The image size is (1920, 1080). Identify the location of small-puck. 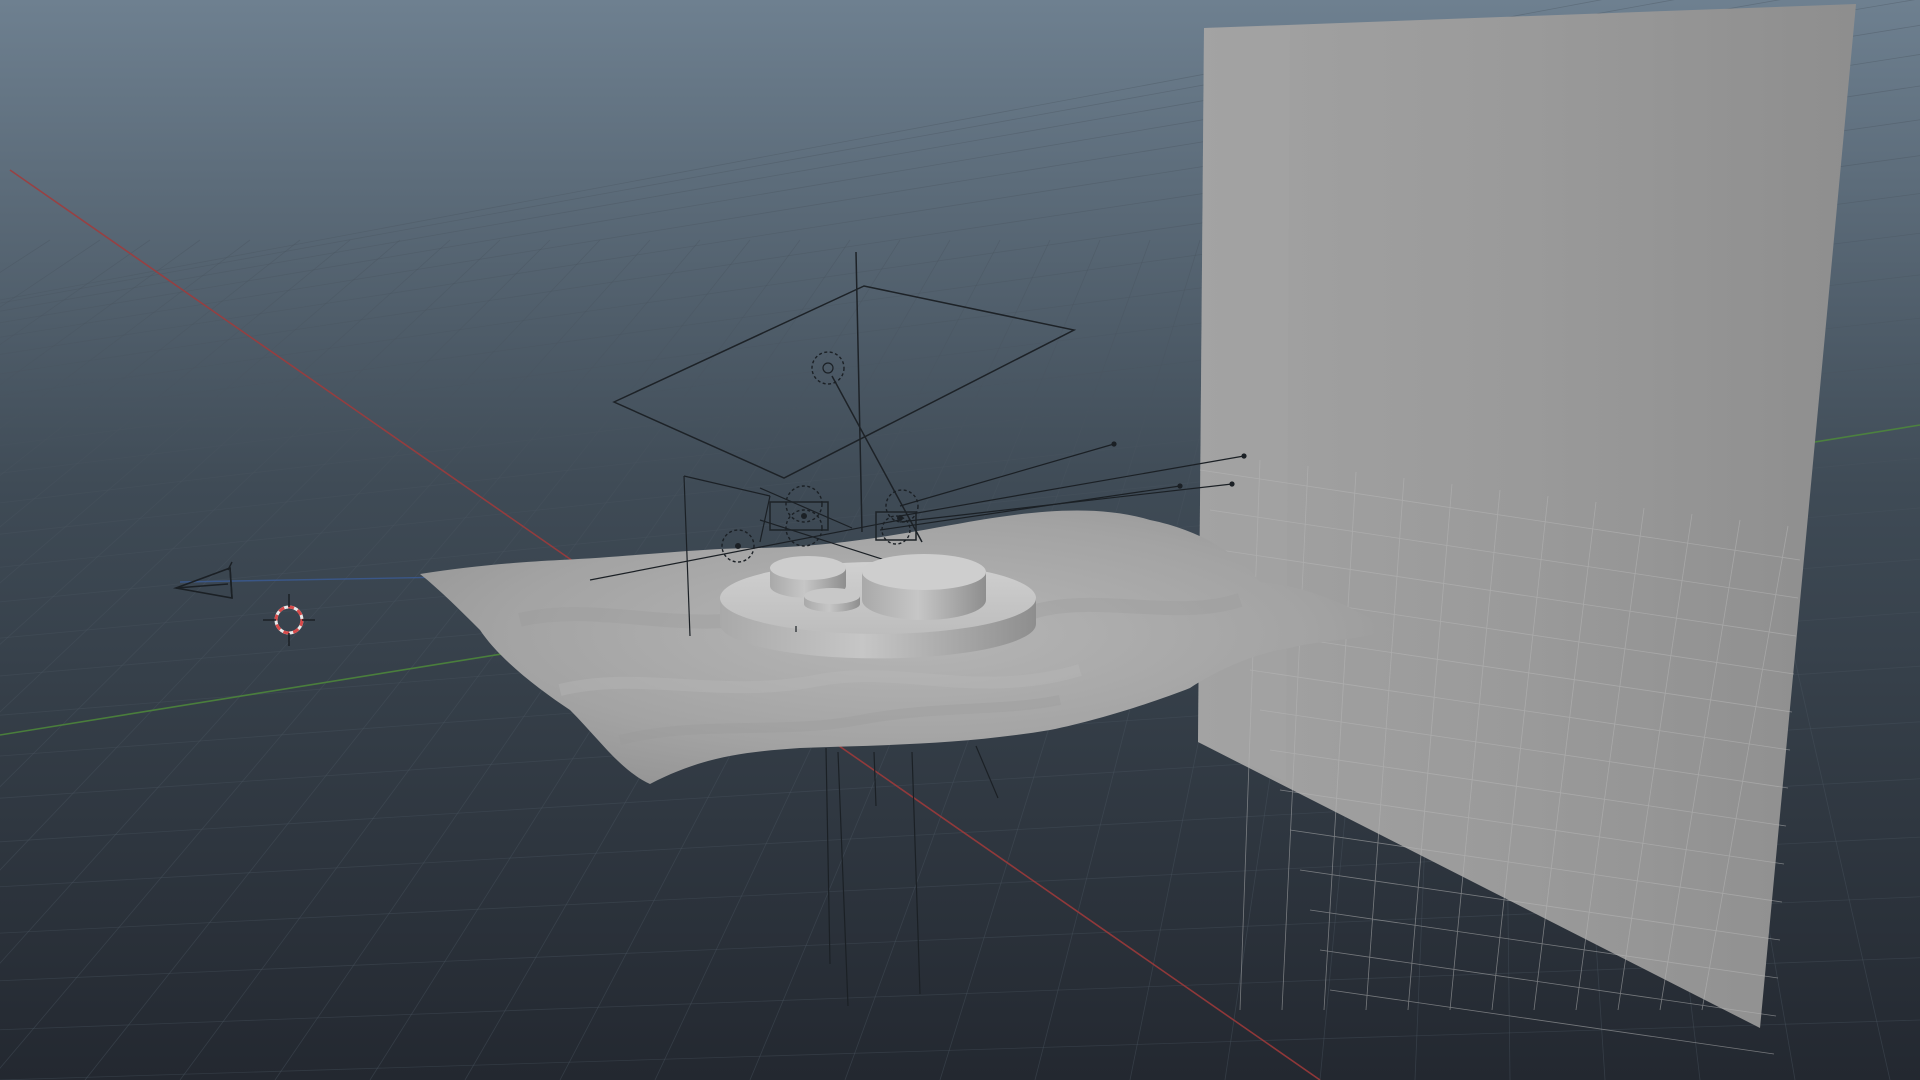
(832, 600).